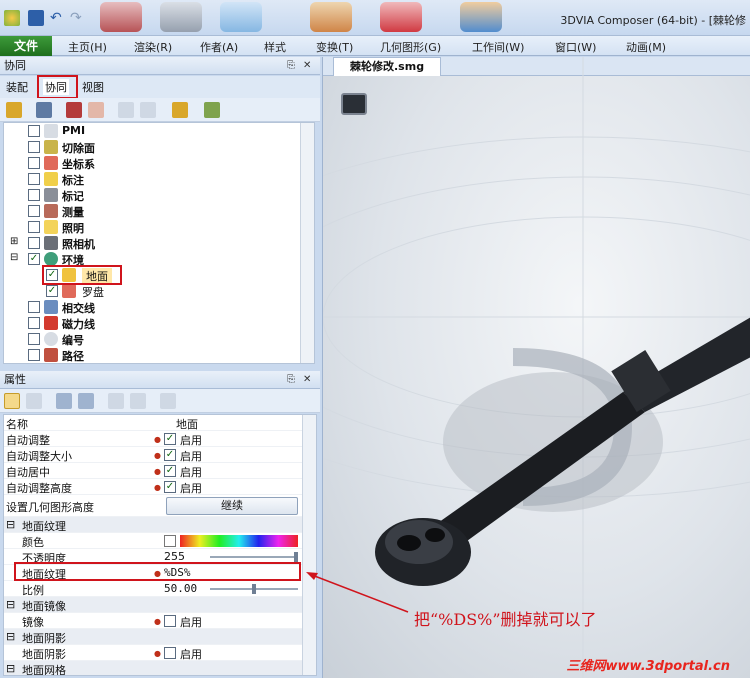 The image size is (750, 678). I want to click on filter-icon, so click(180, 110).